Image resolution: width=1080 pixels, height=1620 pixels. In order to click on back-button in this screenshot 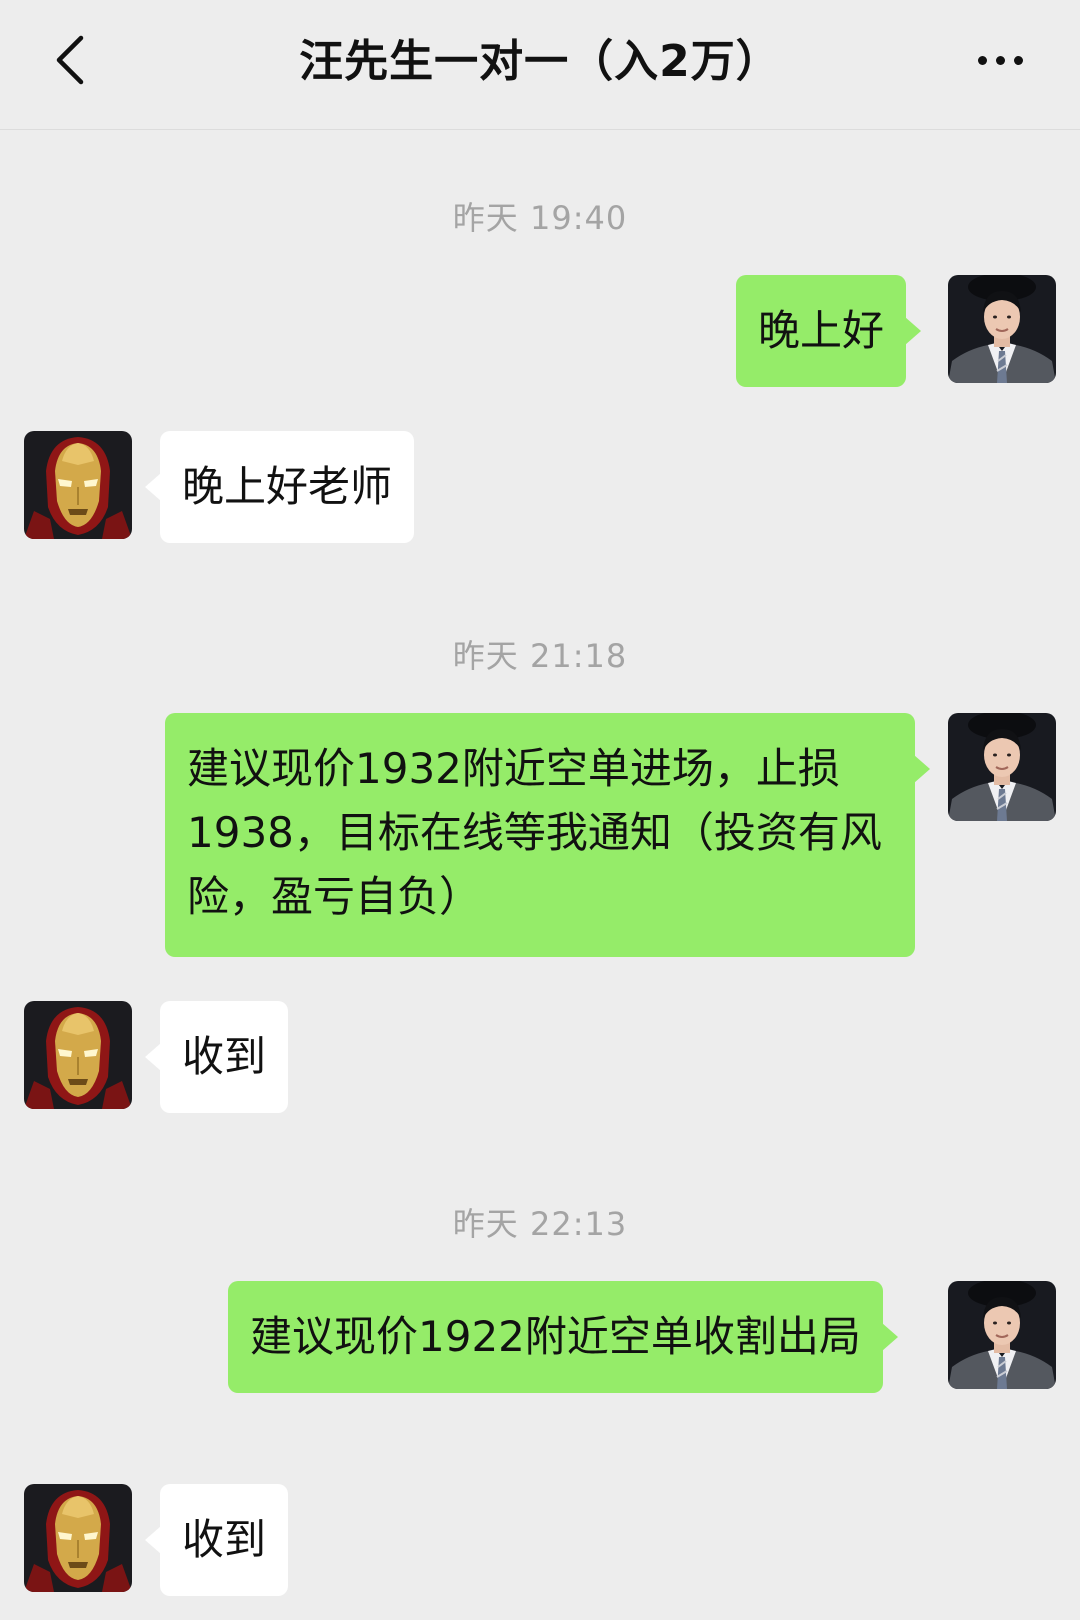, I will do `click(70, 60)`.